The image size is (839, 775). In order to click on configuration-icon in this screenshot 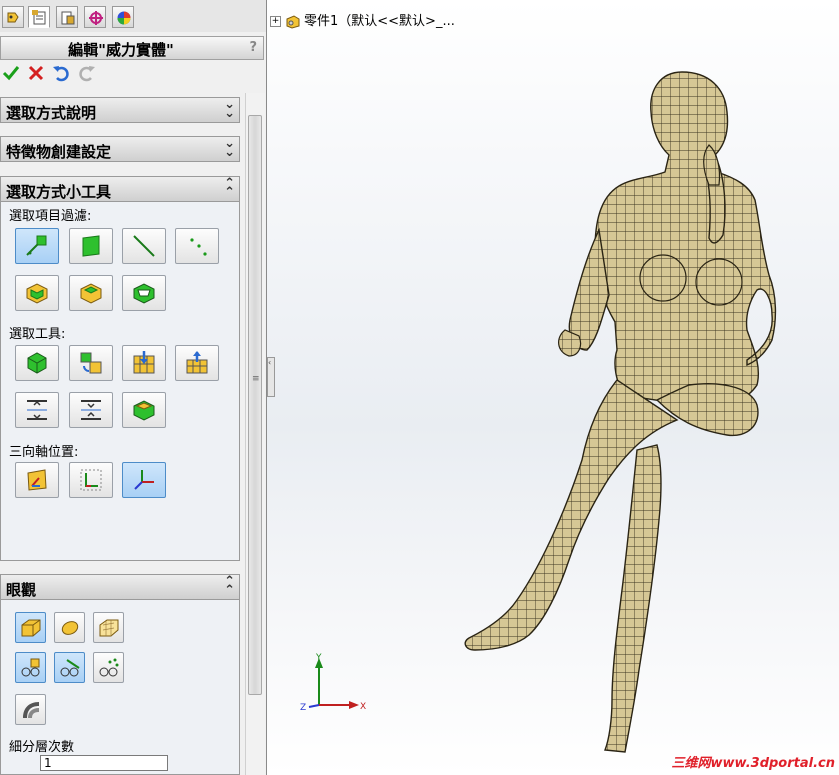, I will do `click(68, 18)`.